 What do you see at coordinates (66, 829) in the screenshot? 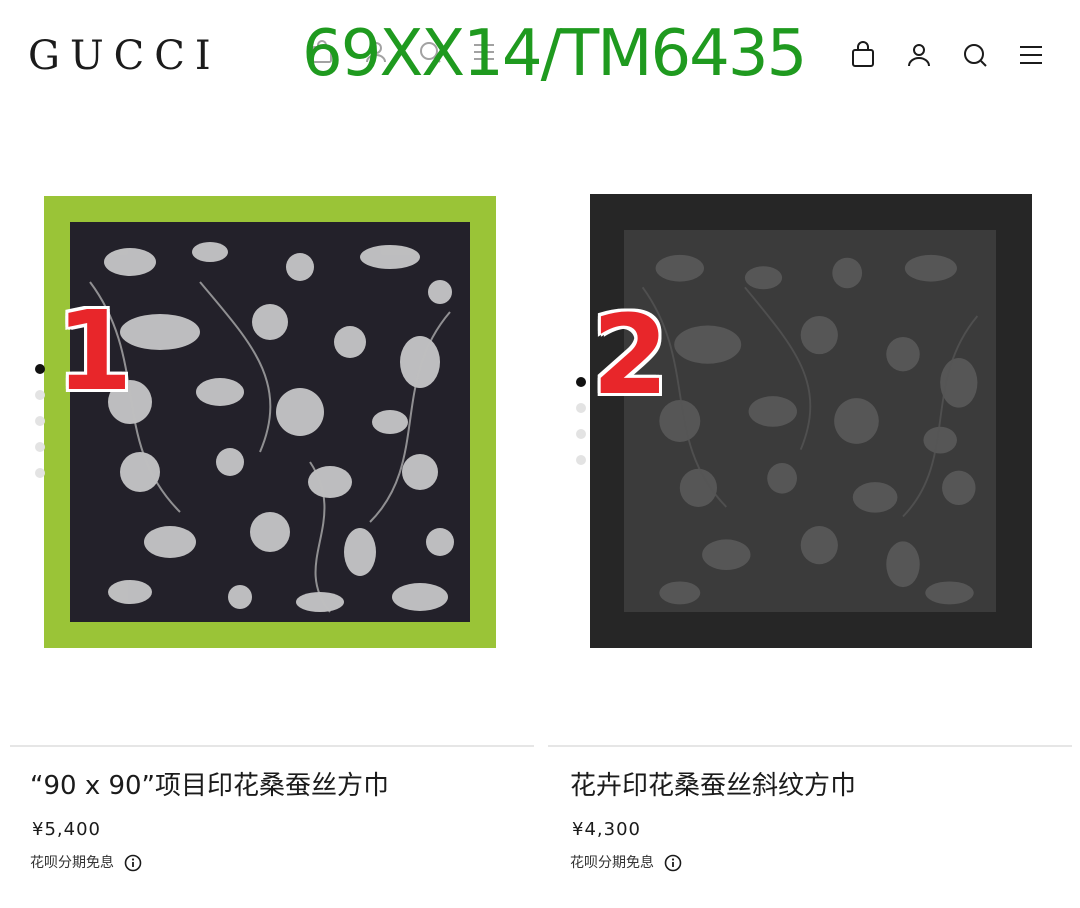
I see `product-price: ¥5,400` at bounding box center [66, 829].